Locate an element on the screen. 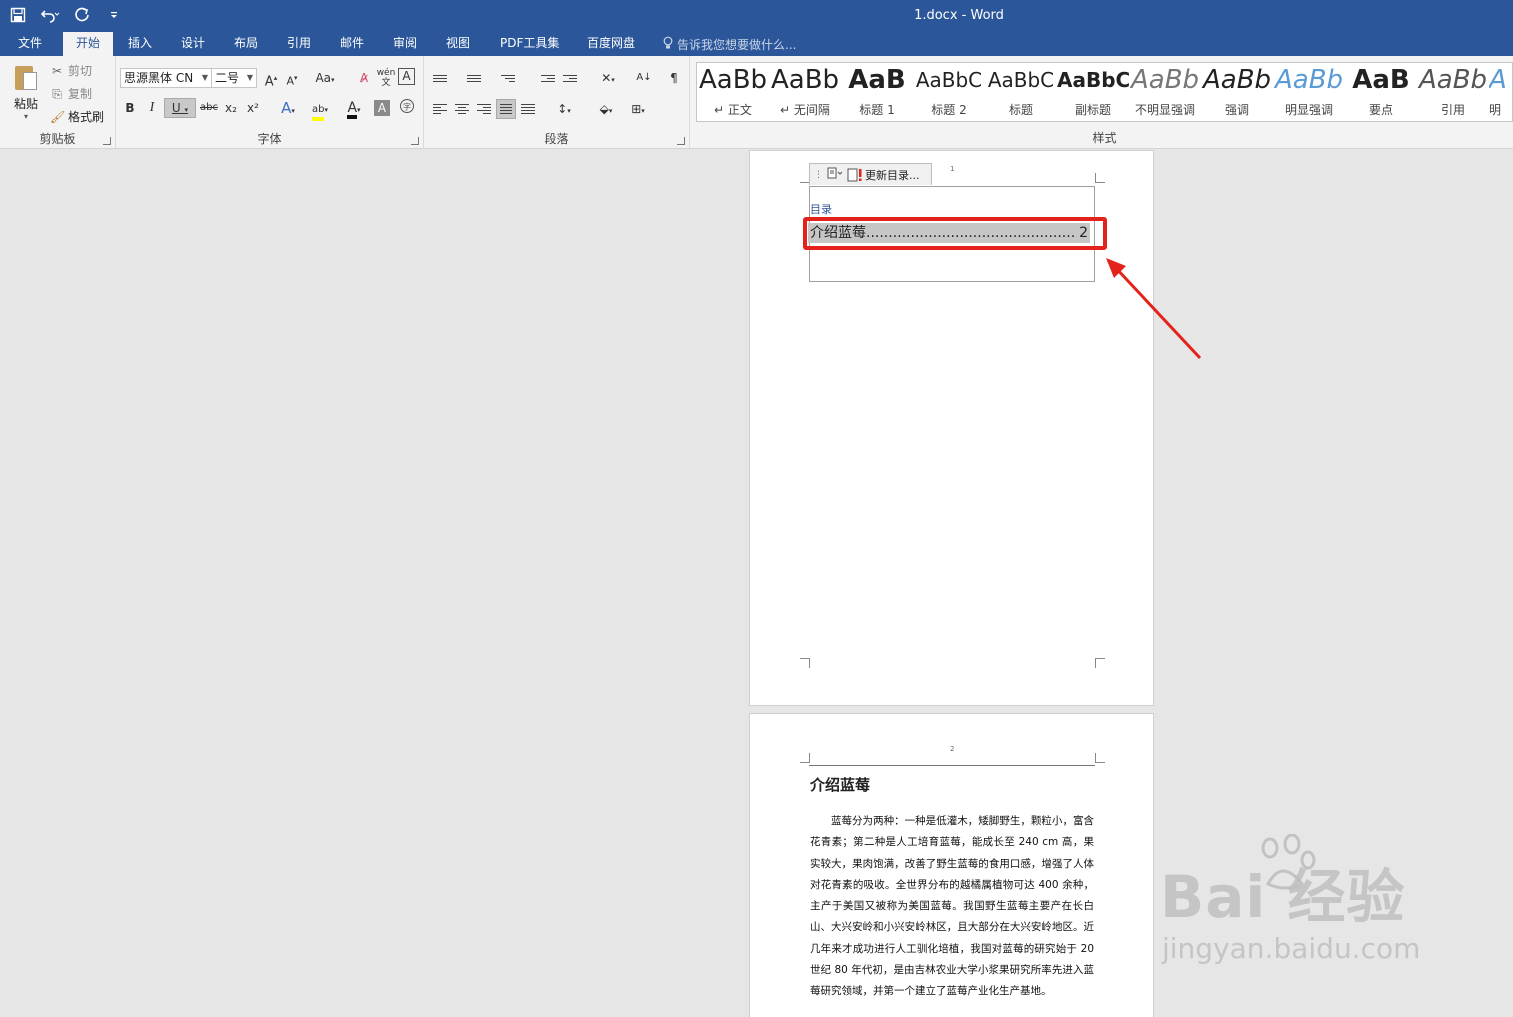 The image size is (1513, 1017). paintbrush-icon: 🖌 is located at coordinates (58, 116).